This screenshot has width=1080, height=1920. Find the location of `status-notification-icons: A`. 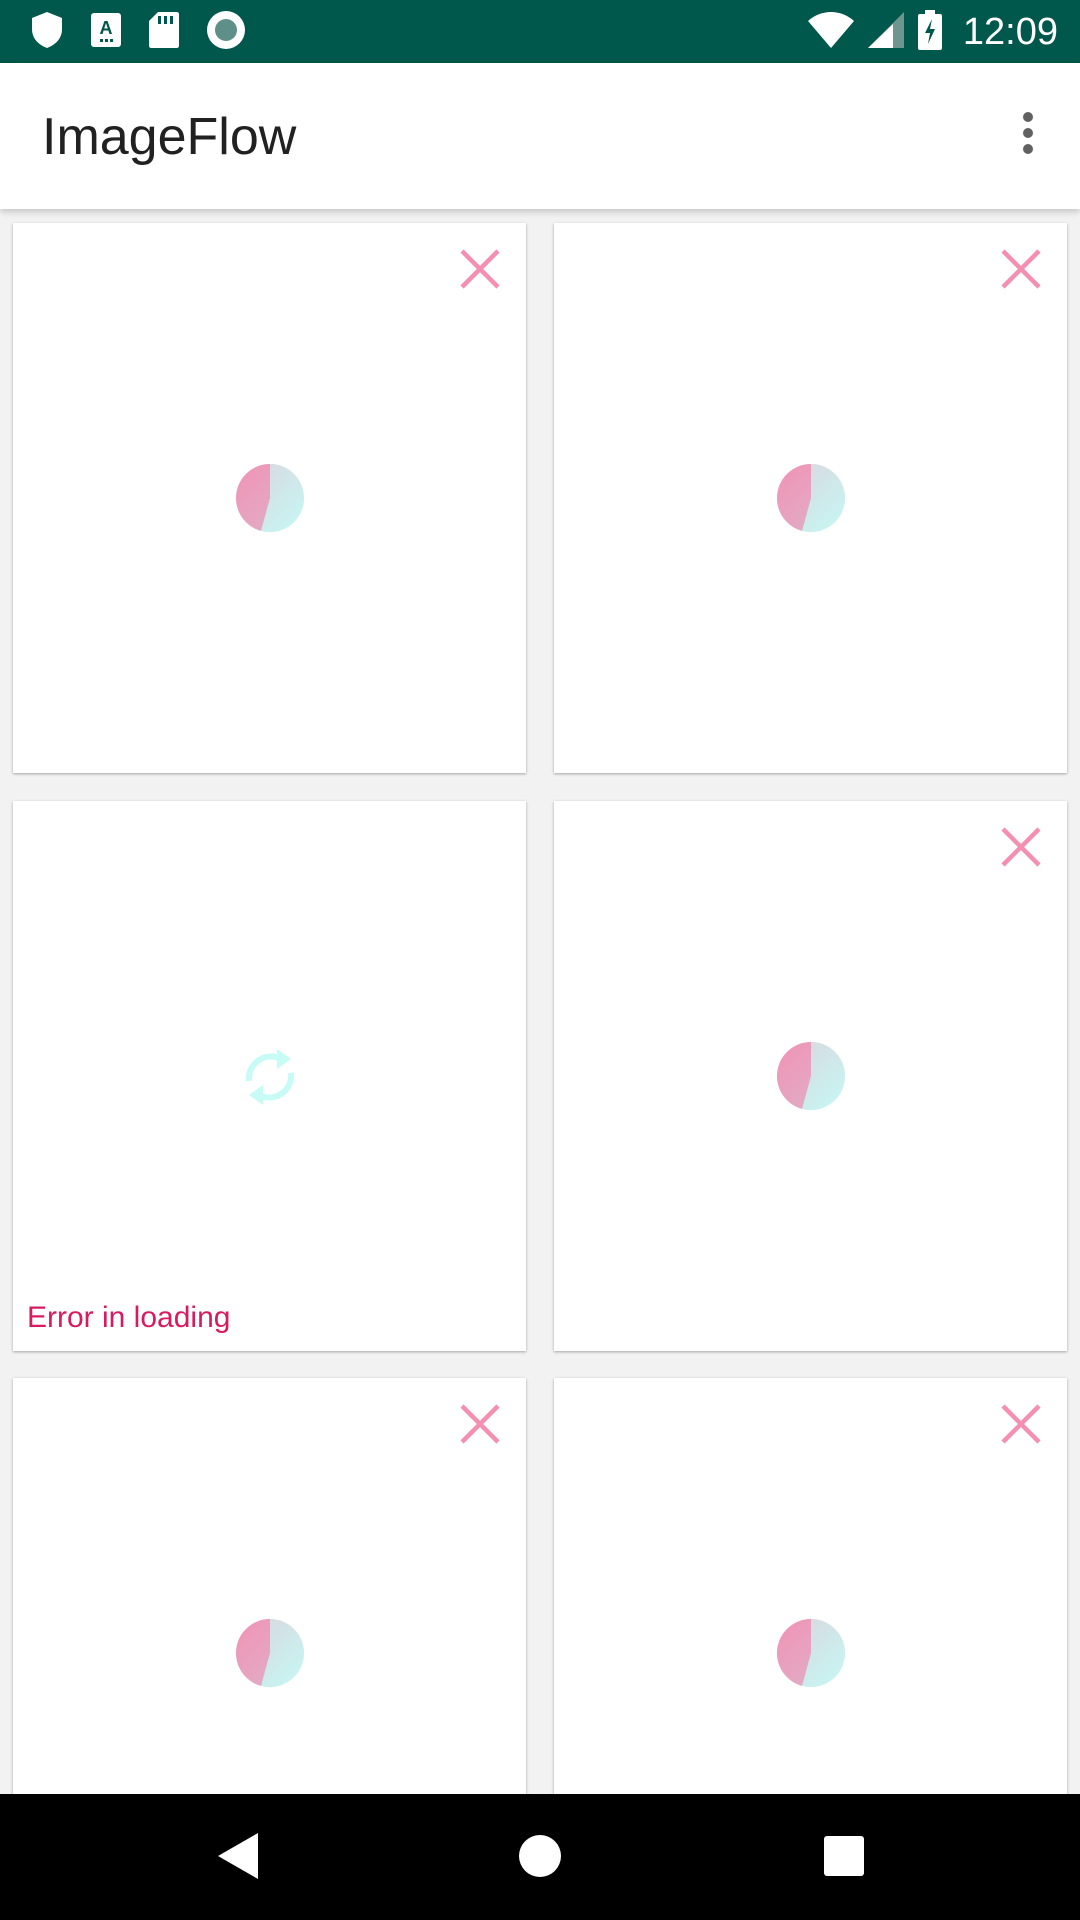

status-notification-icons: A is located at coordinates (138, 32).